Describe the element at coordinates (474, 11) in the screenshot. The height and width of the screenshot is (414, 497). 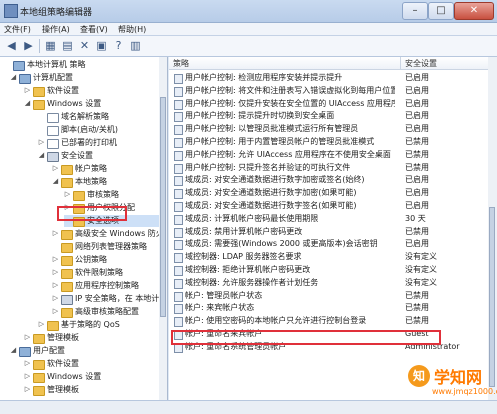
I see `close-button: ✕` at that location.